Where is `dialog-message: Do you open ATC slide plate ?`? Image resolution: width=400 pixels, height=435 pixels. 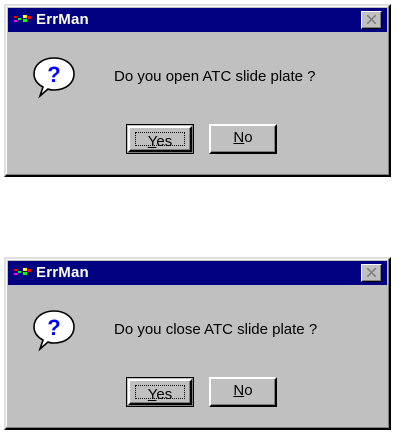 dialog-message: Do you open ATC slide plate ? is located at coordinates (215, 76).